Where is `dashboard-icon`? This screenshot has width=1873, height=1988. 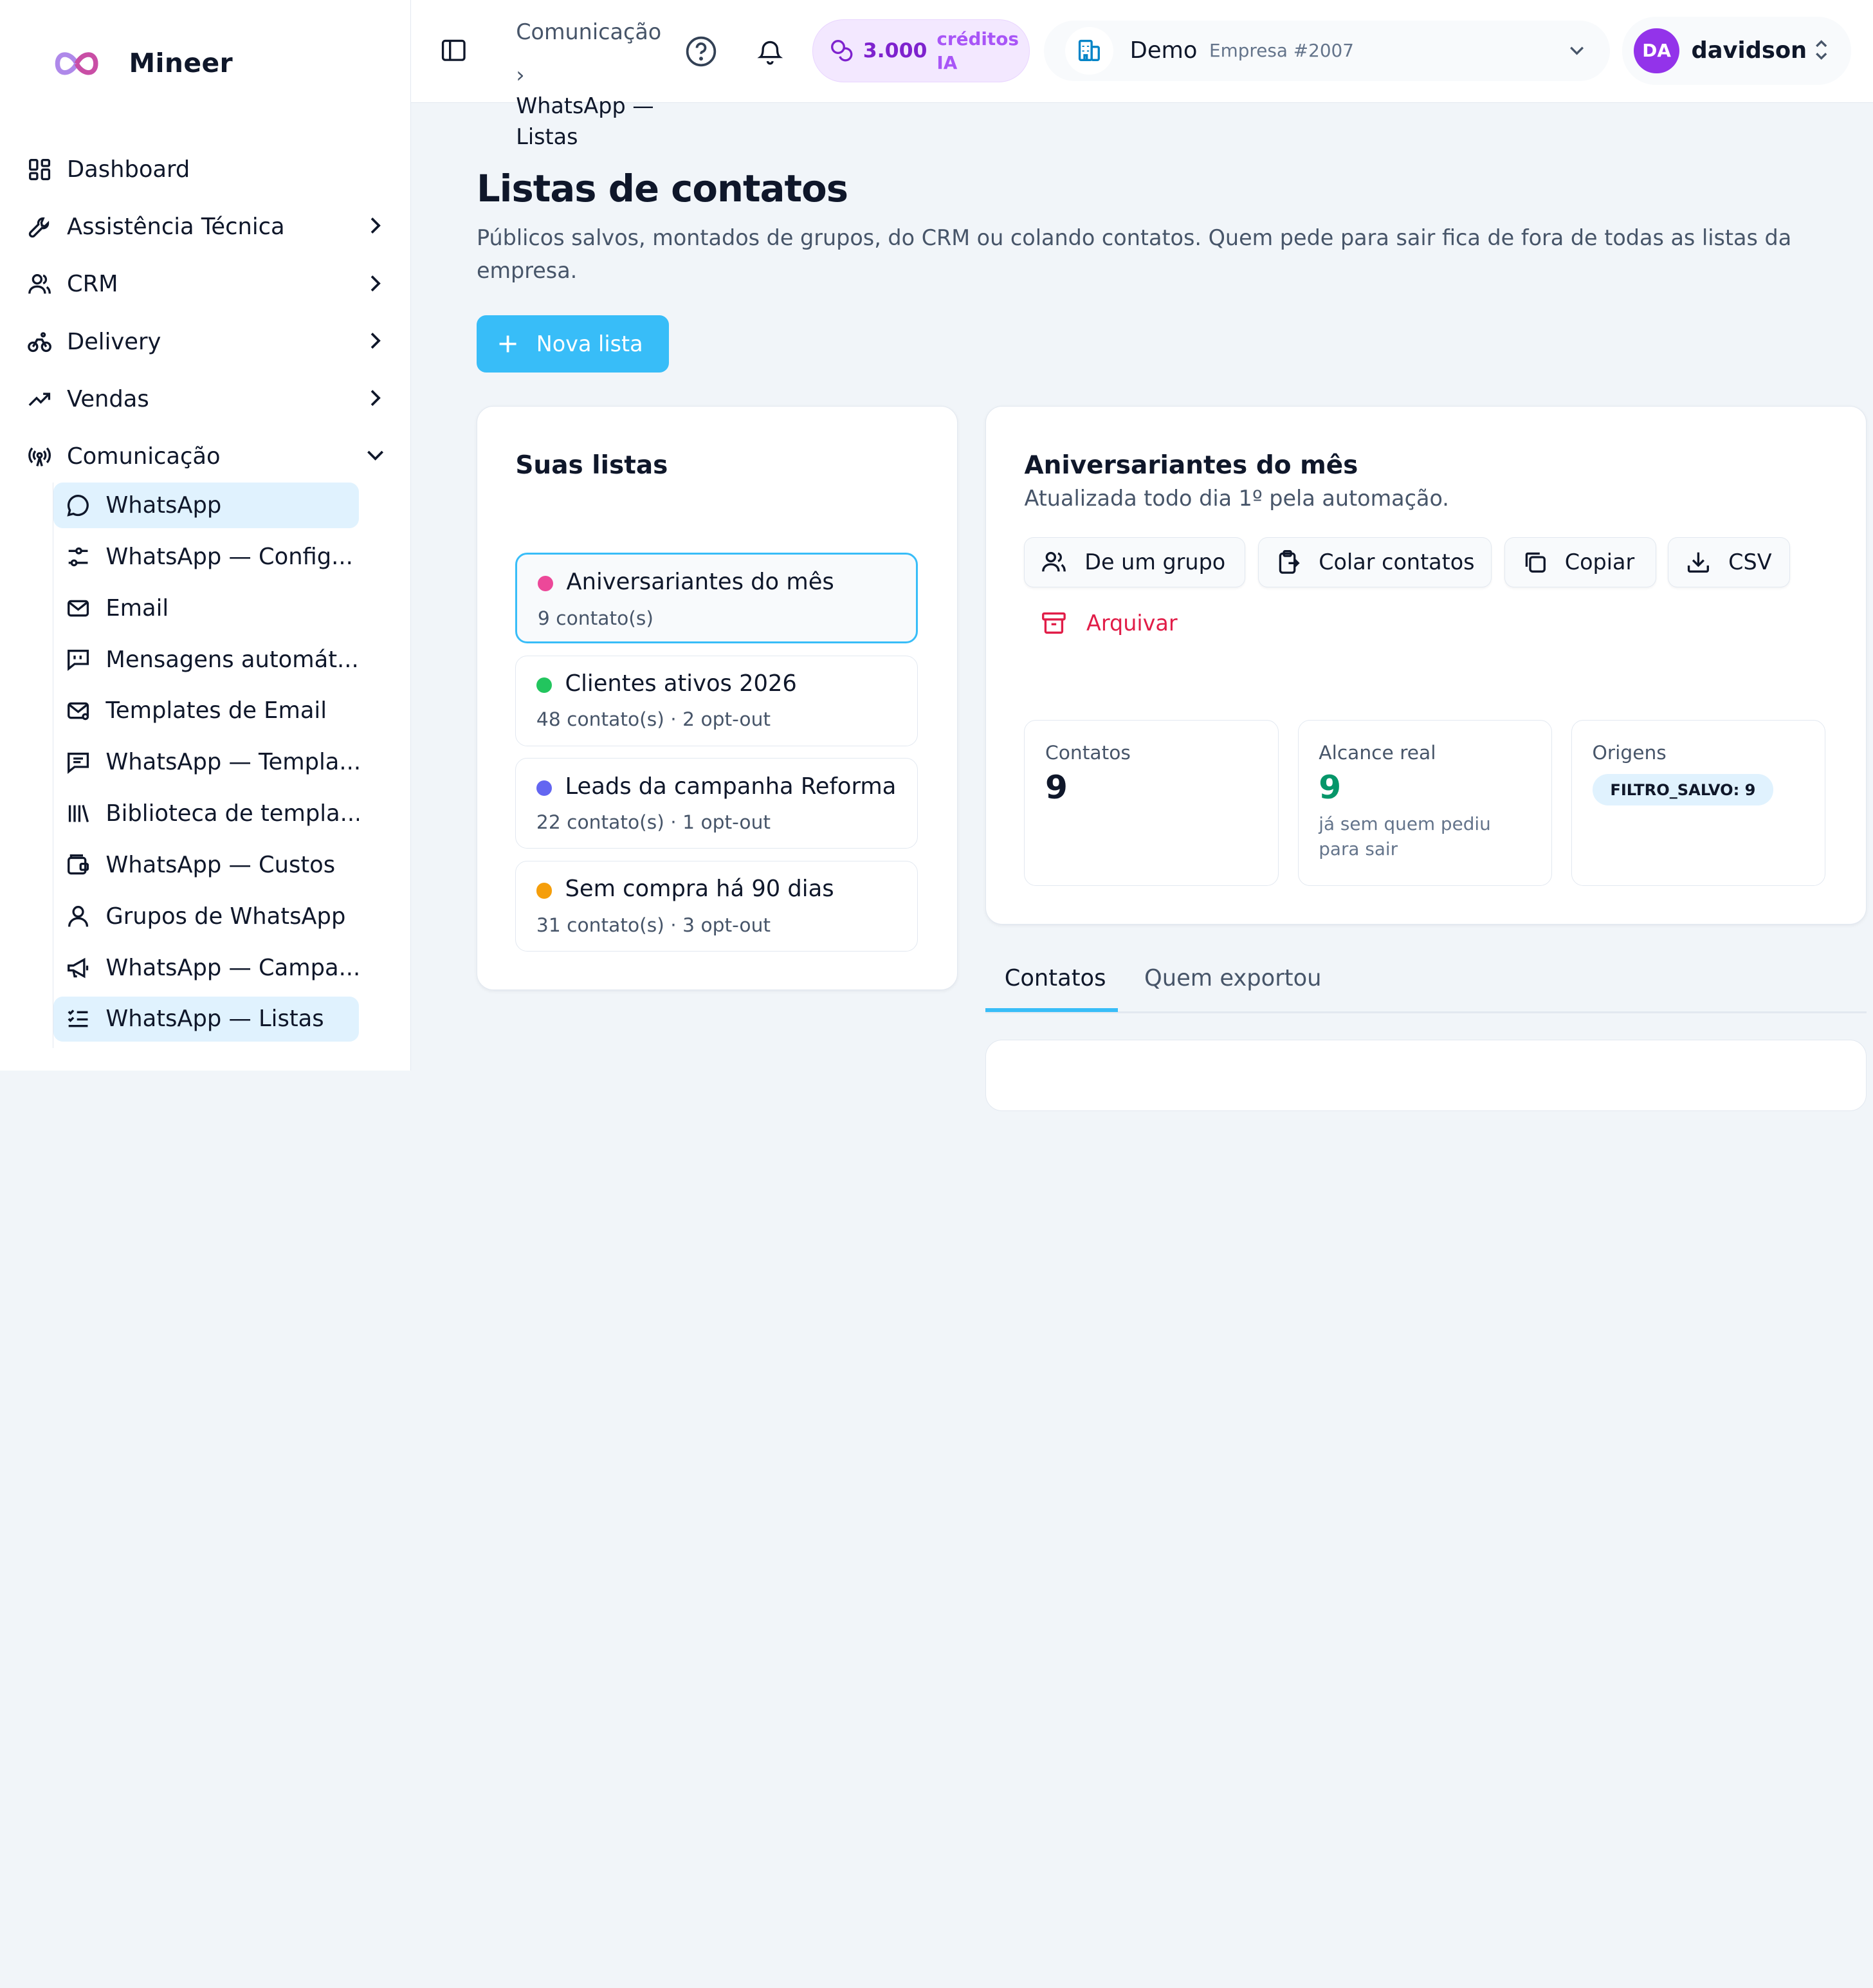
dashboard-icon is located at coordinates (39, 170).